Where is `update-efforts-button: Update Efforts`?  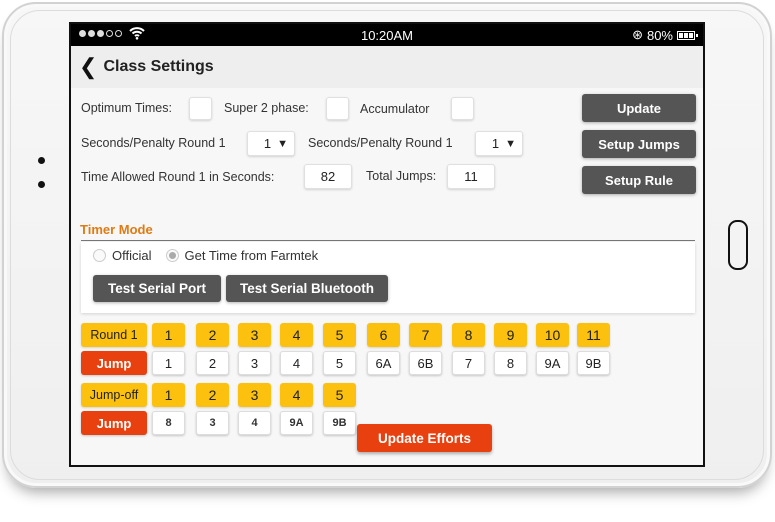
update-efforts-button: Update Efforts is located at coordinates (424, 438).